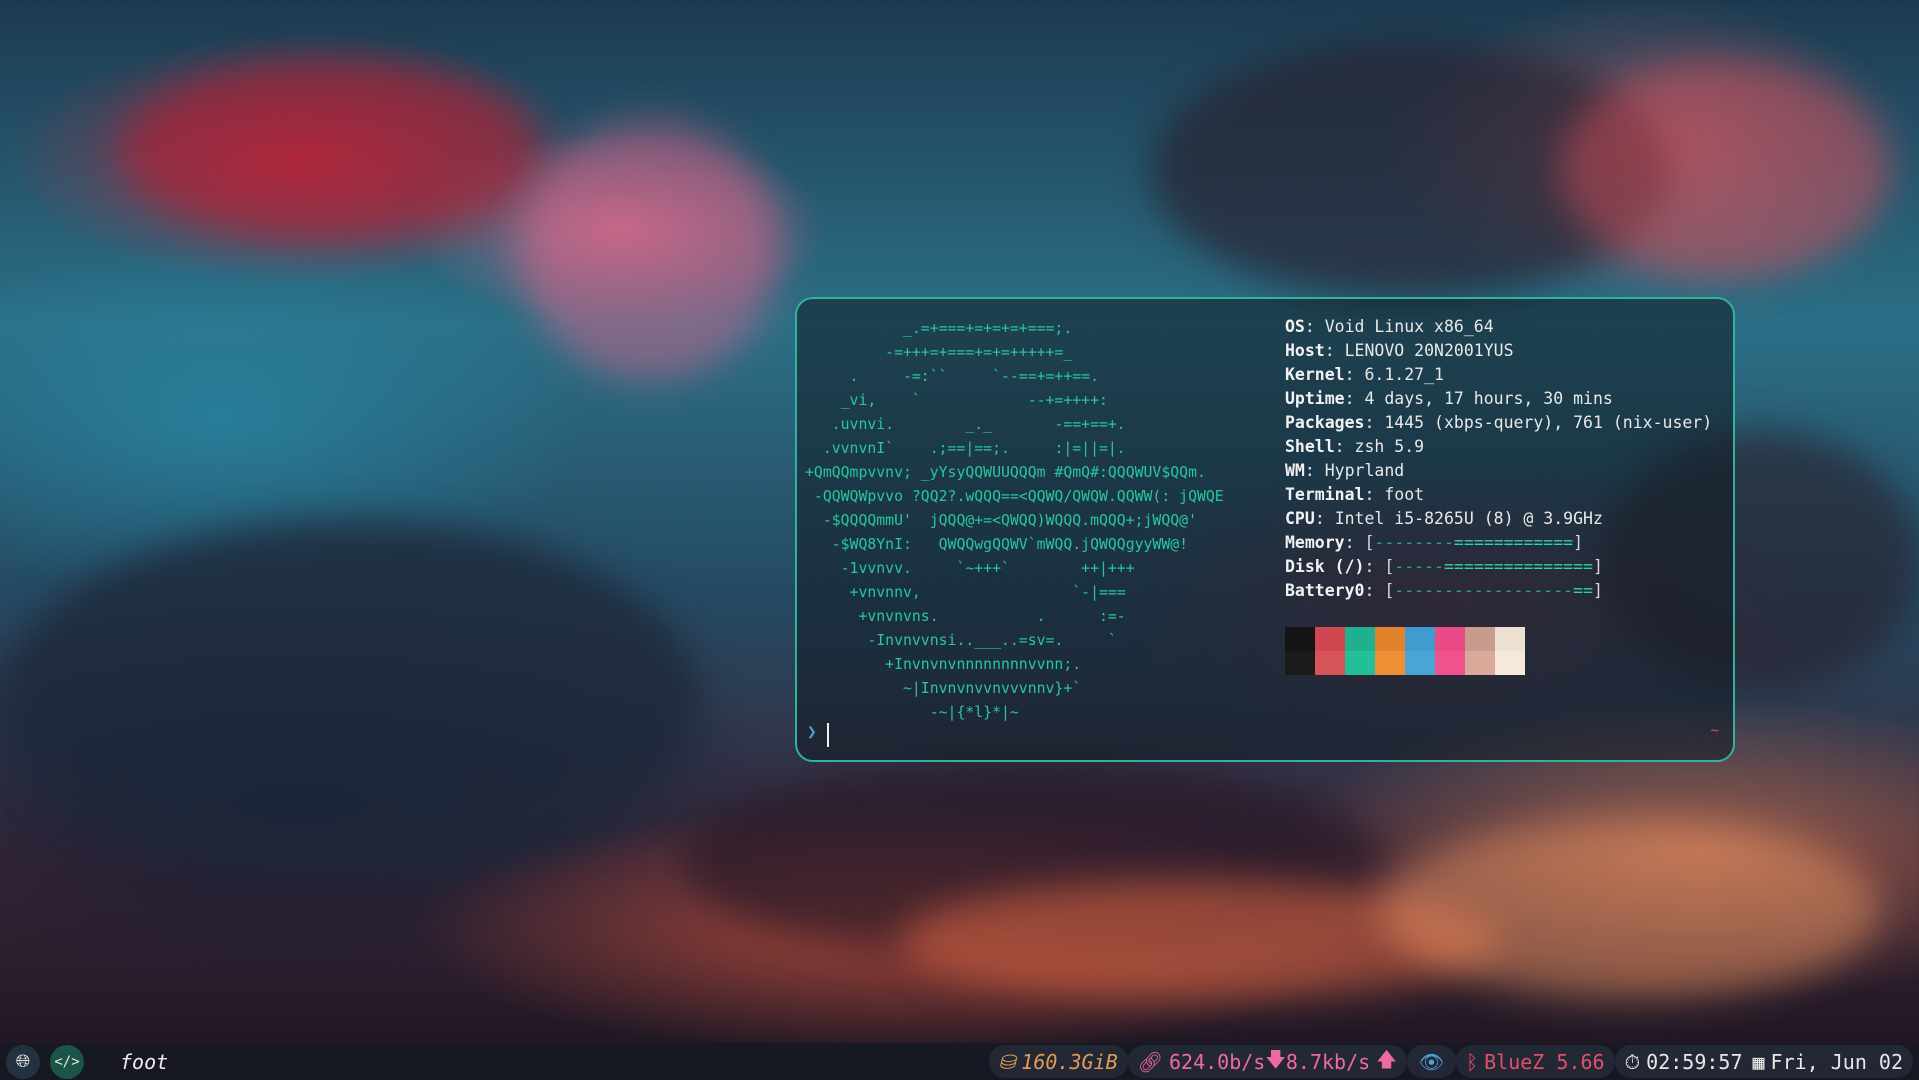 Image resolution: width=1919 pixels, height=1080 pixels. What do you see at coordinates (1275, 1058) in the screenshot?
I see `down-arrow-icon: 🡇` at bounding box center [1275, 1058].